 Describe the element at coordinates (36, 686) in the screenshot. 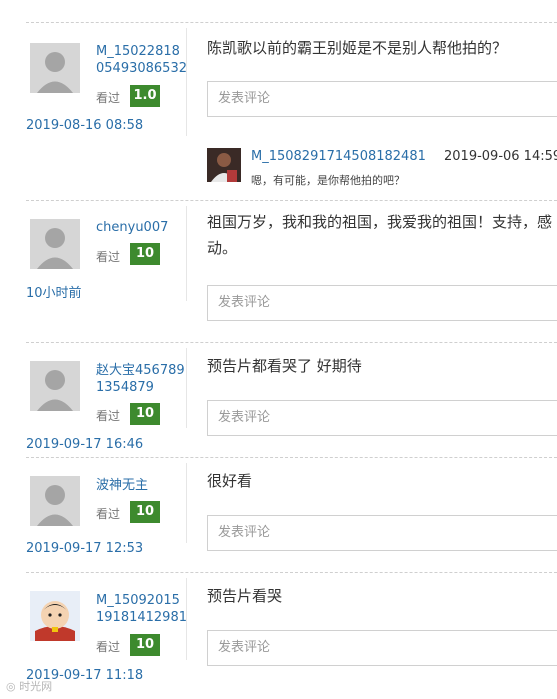

I see `watermark-text: 时光网` at that location.